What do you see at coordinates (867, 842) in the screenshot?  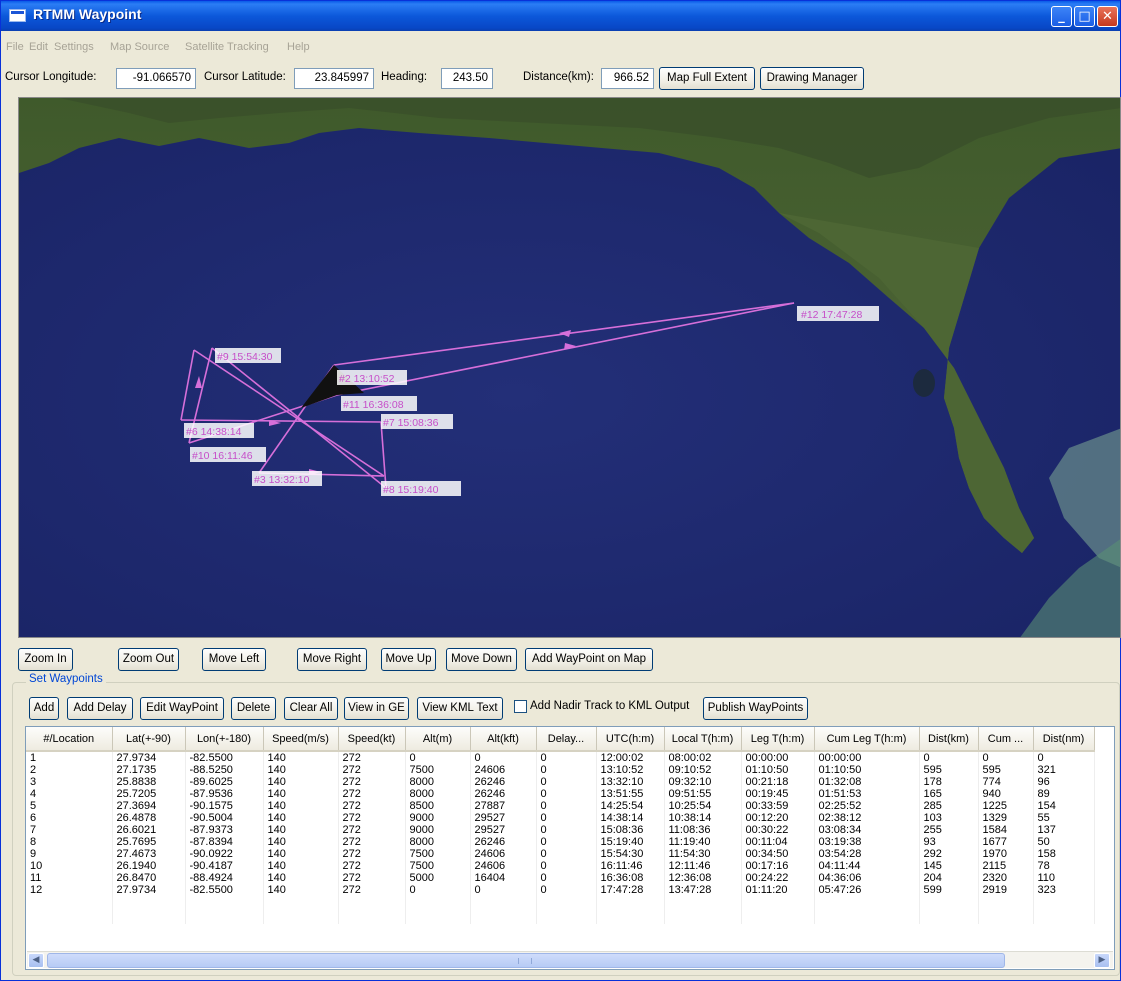 I see `table-cell: 03:19:38` at bounding box center [867, 842].